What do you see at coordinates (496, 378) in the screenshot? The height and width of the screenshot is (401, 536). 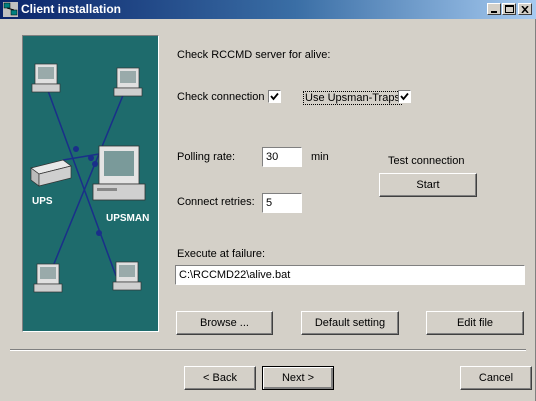 I see `cancel-button: Cancel` at bounding box center [496, 378].